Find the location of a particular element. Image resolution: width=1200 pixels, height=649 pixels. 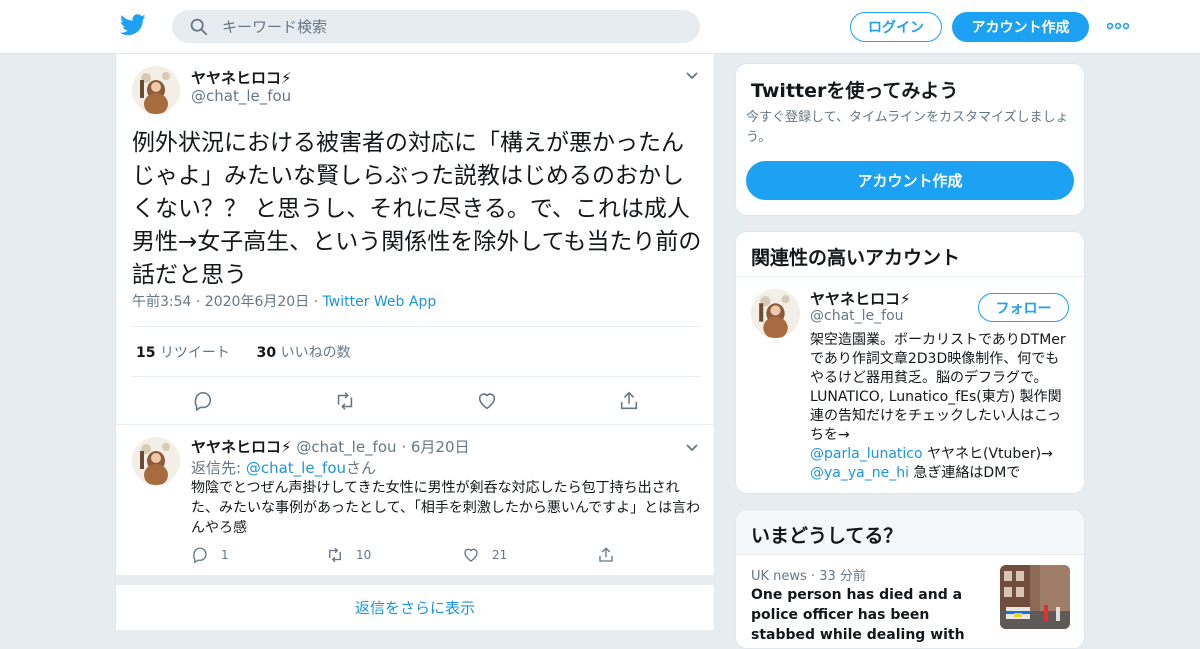

reply-count: 1 is located at coordinates (225, 555).